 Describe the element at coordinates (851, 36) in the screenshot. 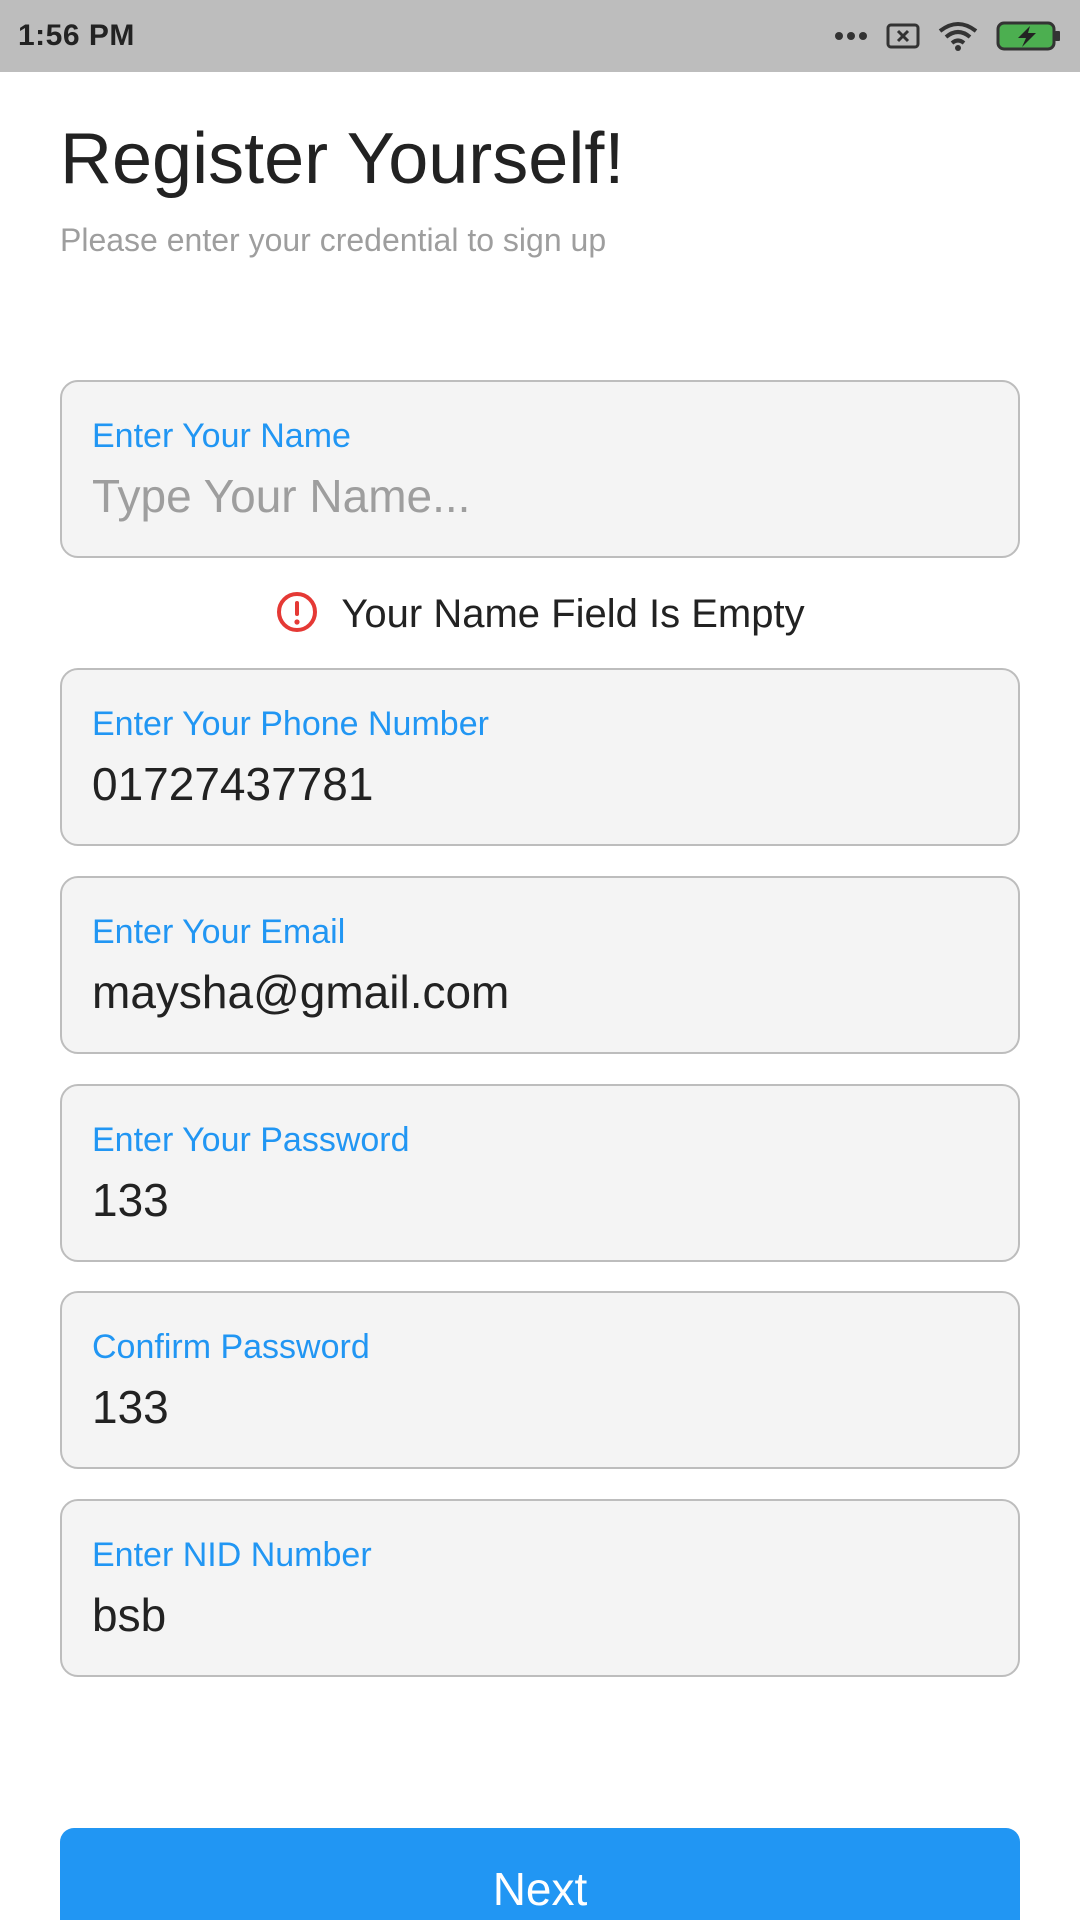

I see `more-dots-icon` at that location.